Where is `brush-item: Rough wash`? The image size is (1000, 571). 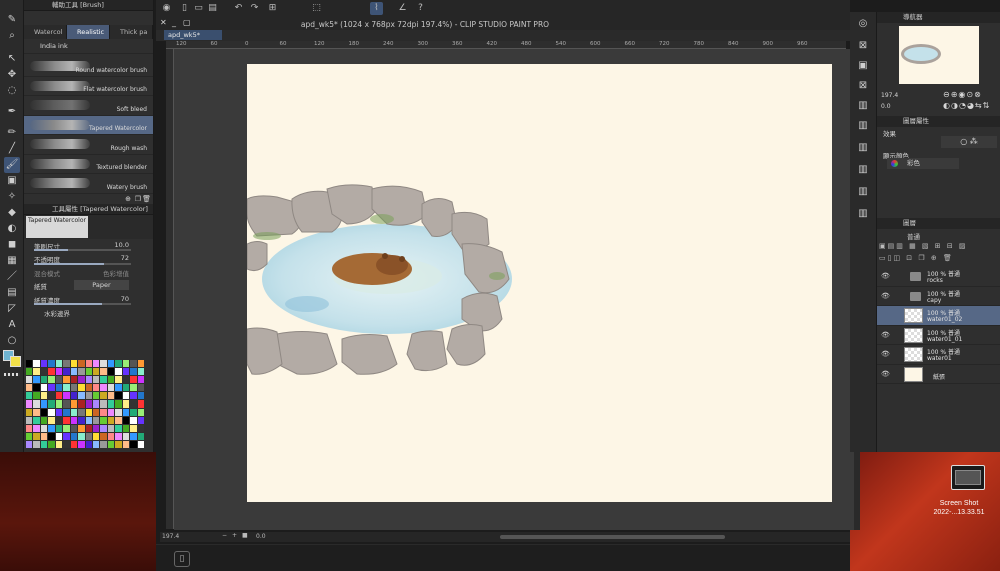 brush-item: Rough wash is located at coordinates (88, 145).